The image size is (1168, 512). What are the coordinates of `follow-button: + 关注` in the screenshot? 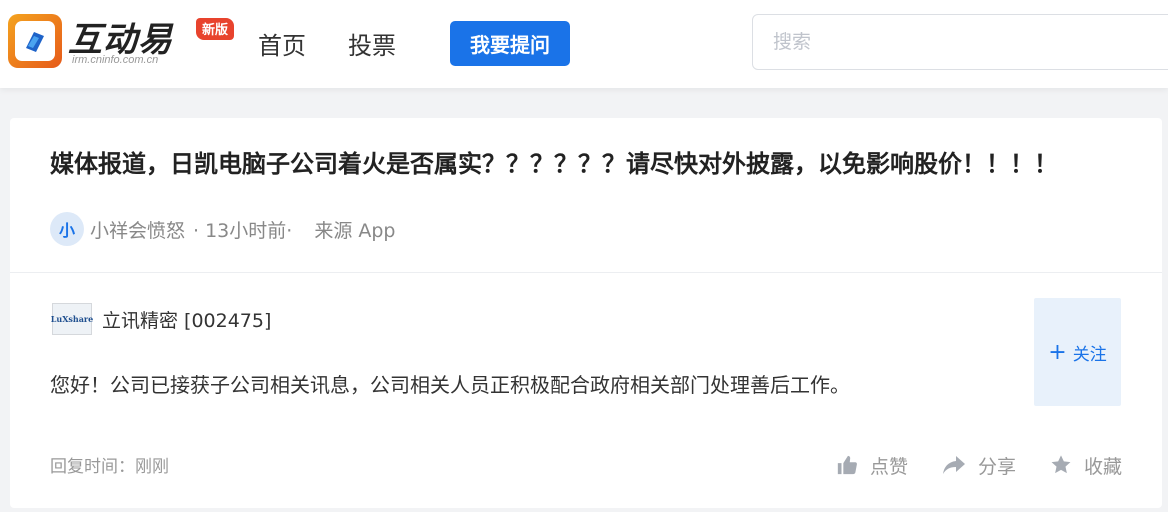 It's located at (1077, 352).